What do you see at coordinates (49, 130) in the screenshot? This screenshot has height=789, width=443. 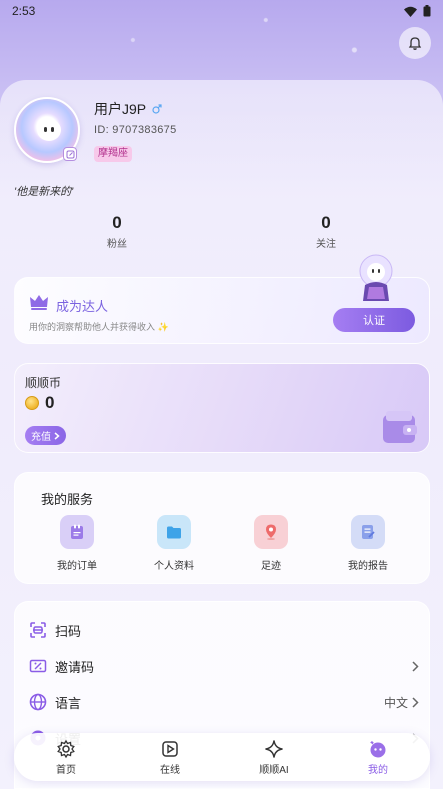 I see `avatar-face` at bounding box center [49, 130].